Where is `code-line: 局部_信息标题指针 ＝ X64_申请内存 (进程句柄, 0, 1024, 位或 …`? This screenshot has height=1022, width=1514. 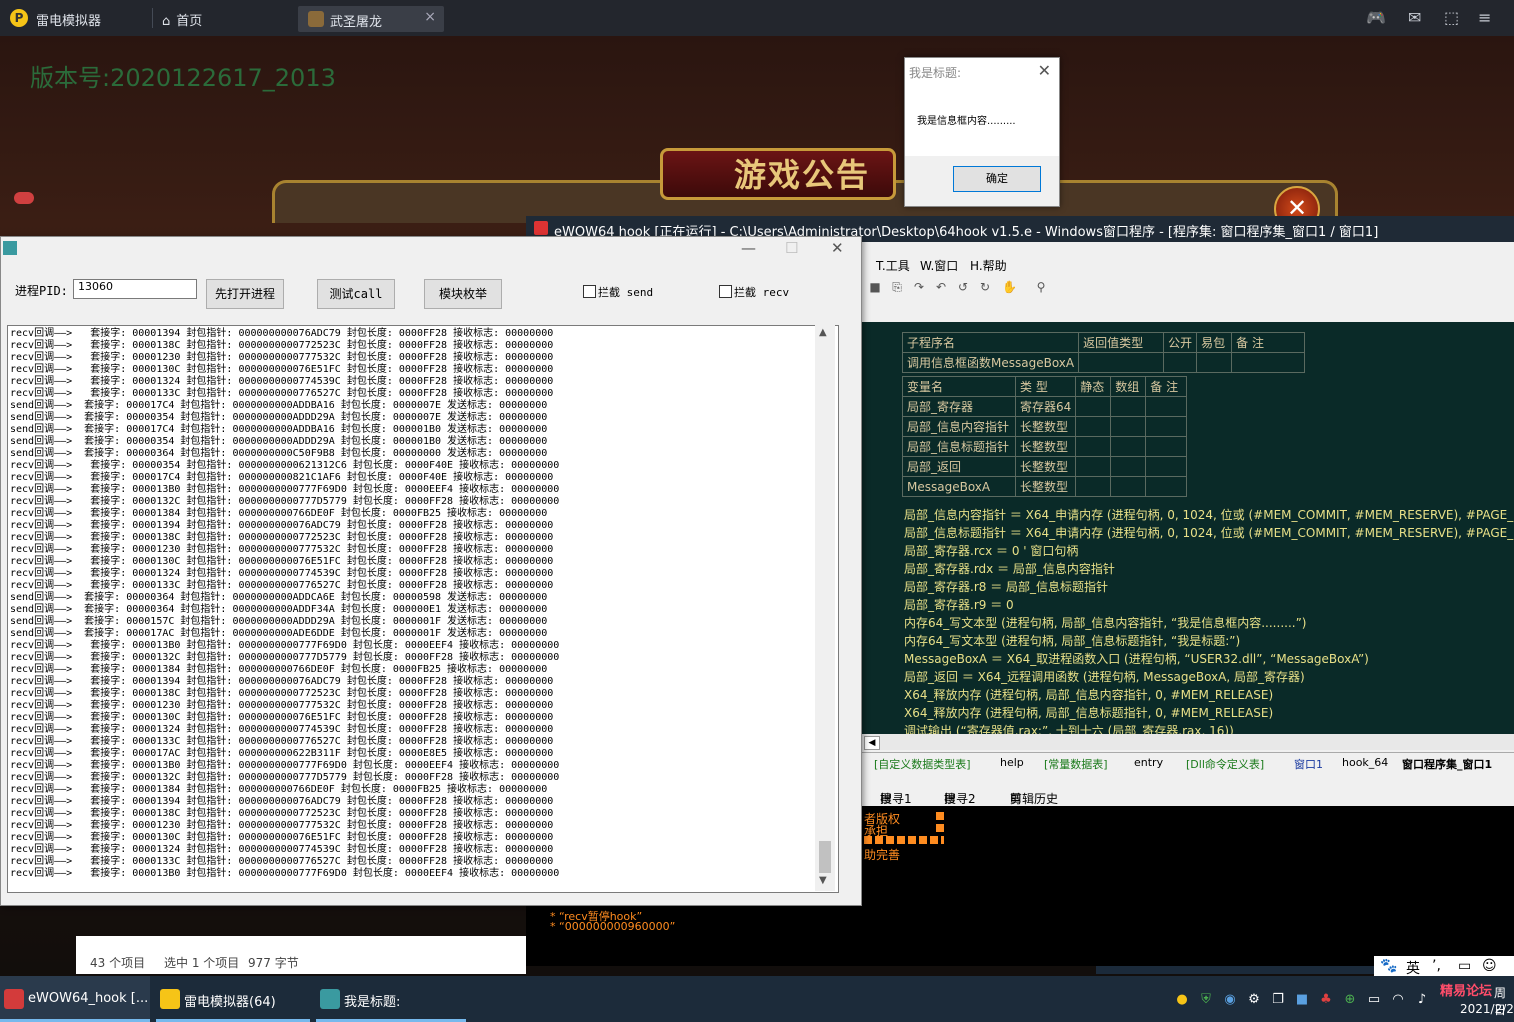
code-line: 局部_信息标题指针 ＝ X64_申请内存 (进程句柄, 0, 1024, 位或 … is located at coordinates (1209, 532).